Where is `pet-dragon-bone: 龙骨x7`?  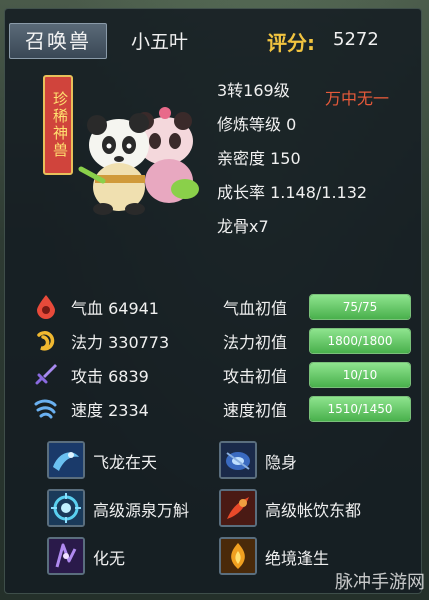 pet-dragon-bone: 龙骨x7 is located at coordinates (243, 226).